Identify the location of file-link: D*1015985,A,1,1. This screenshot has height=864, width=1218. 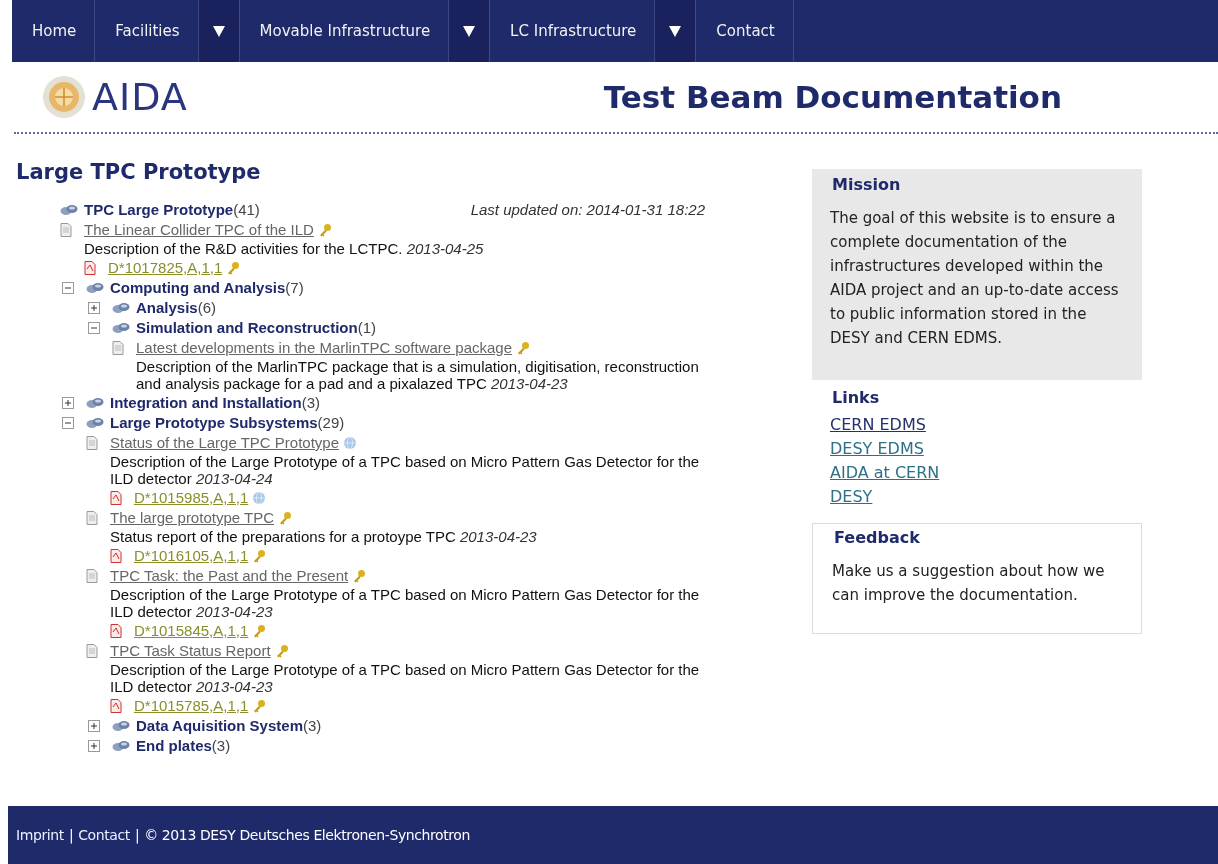
(191, 498).